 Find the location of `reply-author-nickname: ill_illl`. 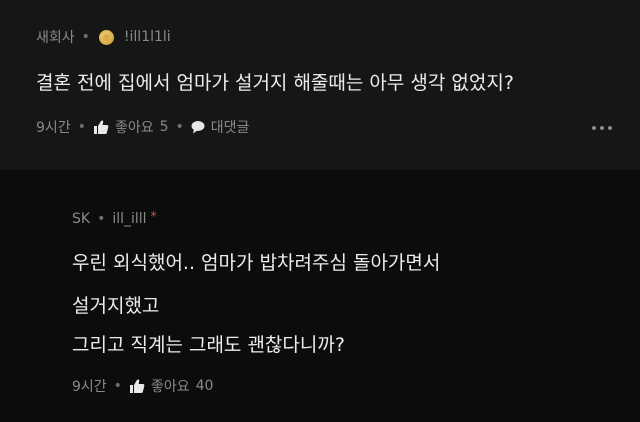

reply-author-nickname: ill_illl is located at coordinates (129, 219).